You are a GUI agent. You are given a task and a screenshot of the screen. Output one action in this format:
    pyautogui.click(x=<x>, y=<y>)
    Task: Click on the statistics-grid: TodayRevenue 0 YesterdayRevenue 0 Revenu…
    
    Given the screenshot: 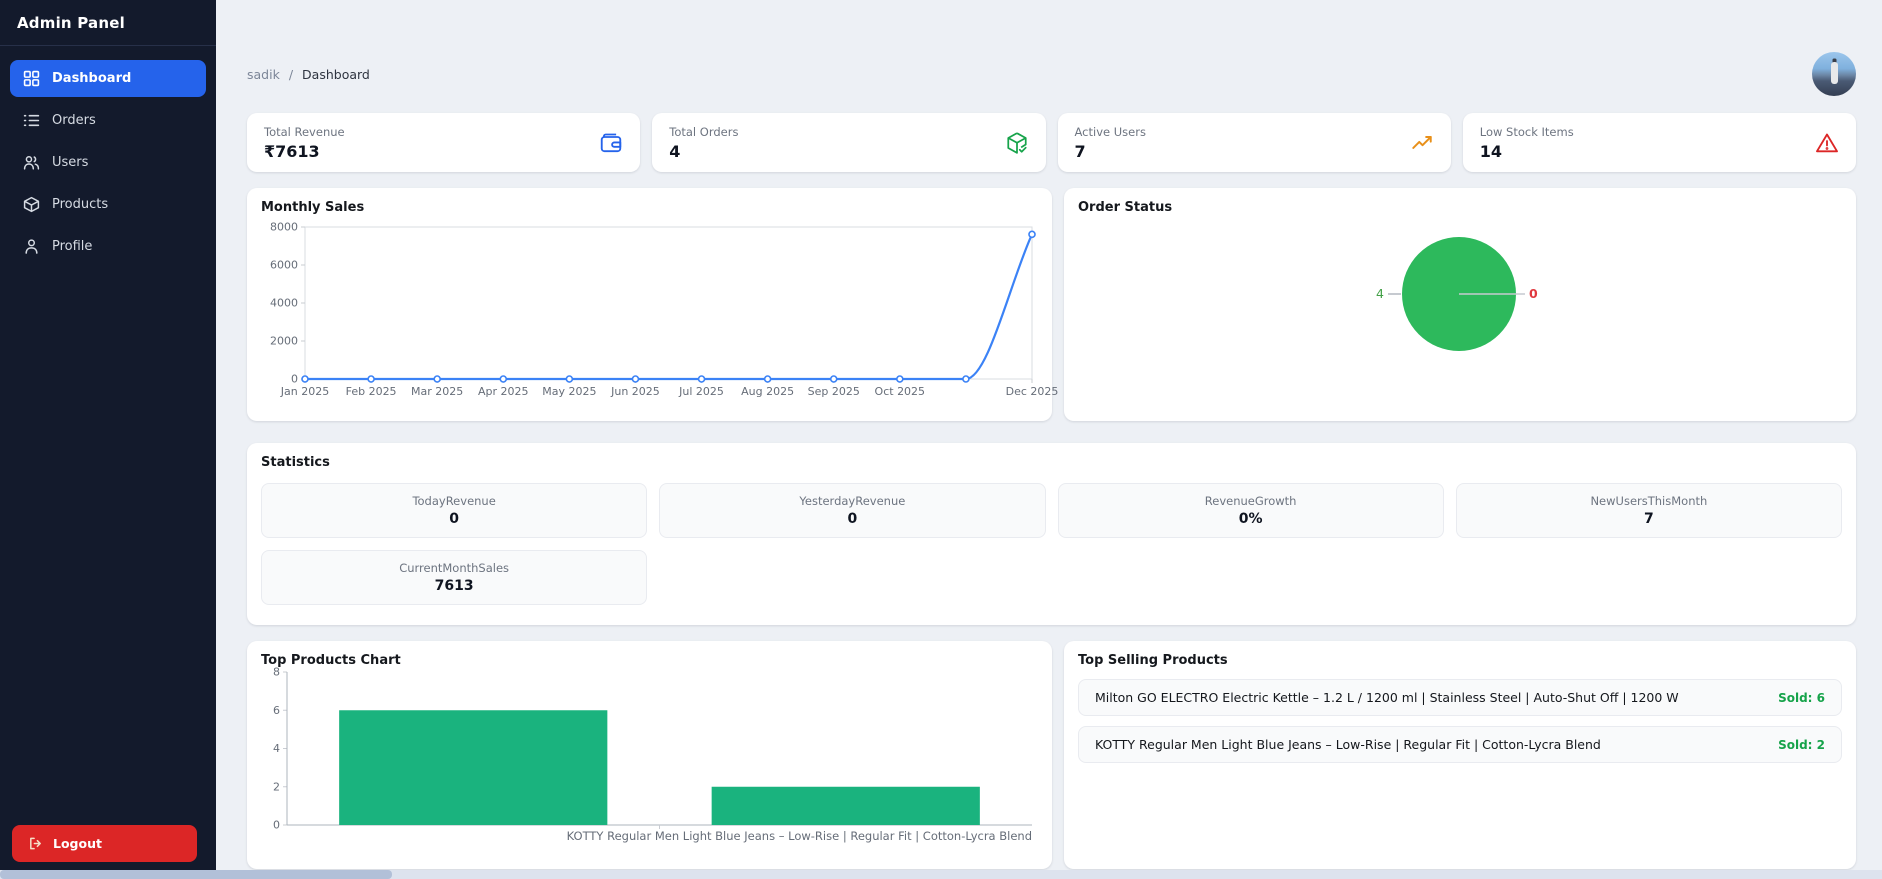 What is the action you would take?
    pyautogui.click(x=1051, y=544)
    